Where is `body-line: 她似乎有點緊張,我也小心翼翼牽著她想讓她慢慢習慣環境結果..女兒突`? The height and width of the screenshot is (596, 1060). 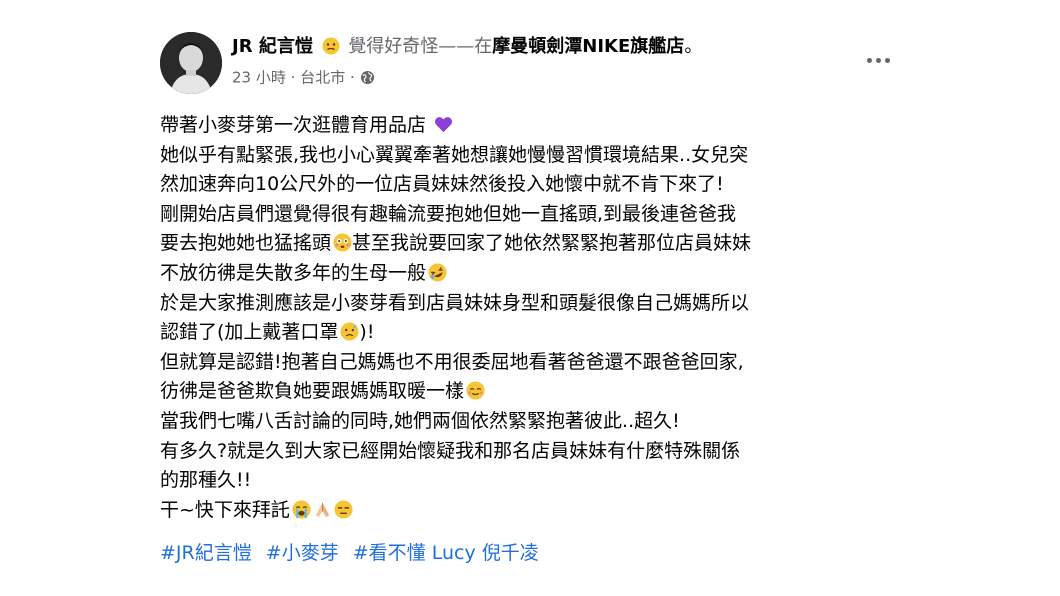 body-line: 她似乎有點緊張,我也小心翼翼牽著她想讓她慢慢習慣環境結果..女兒突 is located at coordinates (540, 156).